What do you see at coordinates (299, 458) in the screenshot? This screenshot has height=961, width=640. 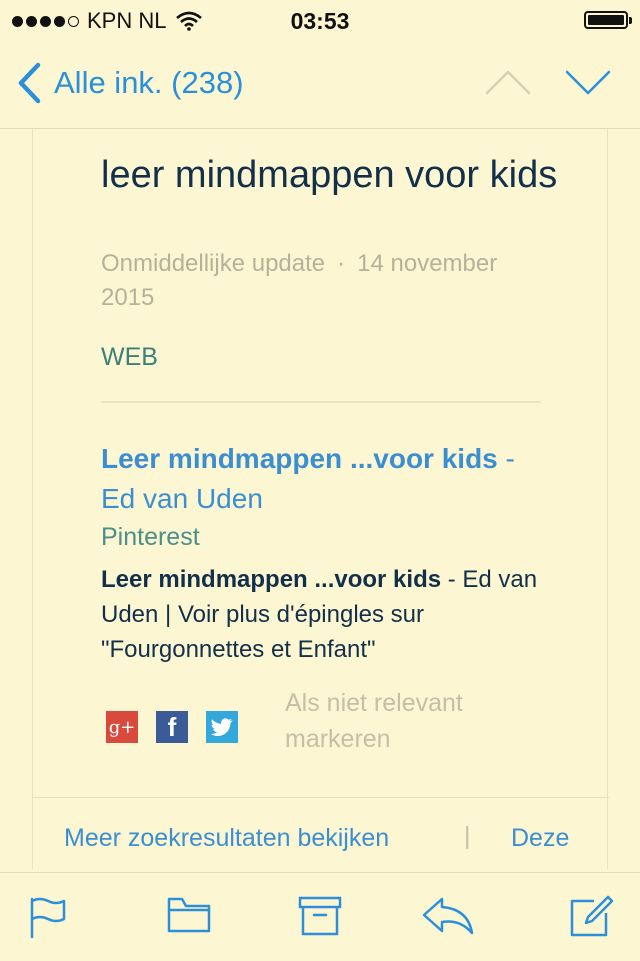 I see `result-title-bold: Leer mindmappen ...voor kids` at bounding box center [299, 458].